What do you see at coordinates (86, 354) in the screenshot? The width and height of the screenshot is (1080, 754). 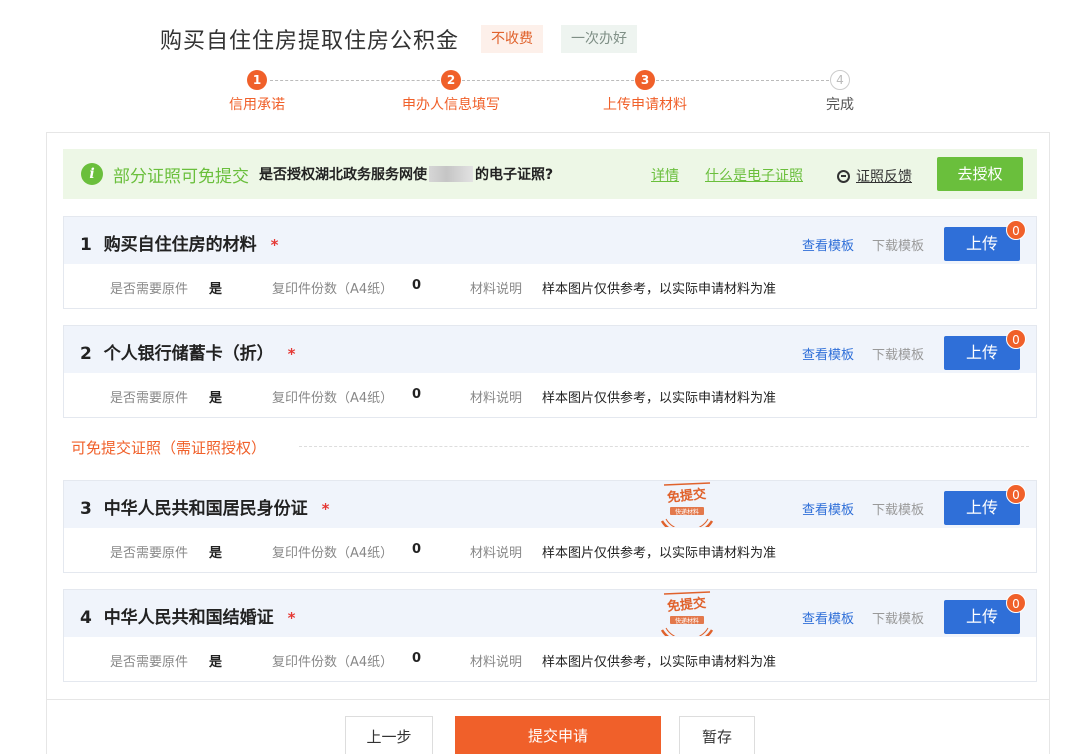 I see `material-index: 2` at bounding box center [86, 354].